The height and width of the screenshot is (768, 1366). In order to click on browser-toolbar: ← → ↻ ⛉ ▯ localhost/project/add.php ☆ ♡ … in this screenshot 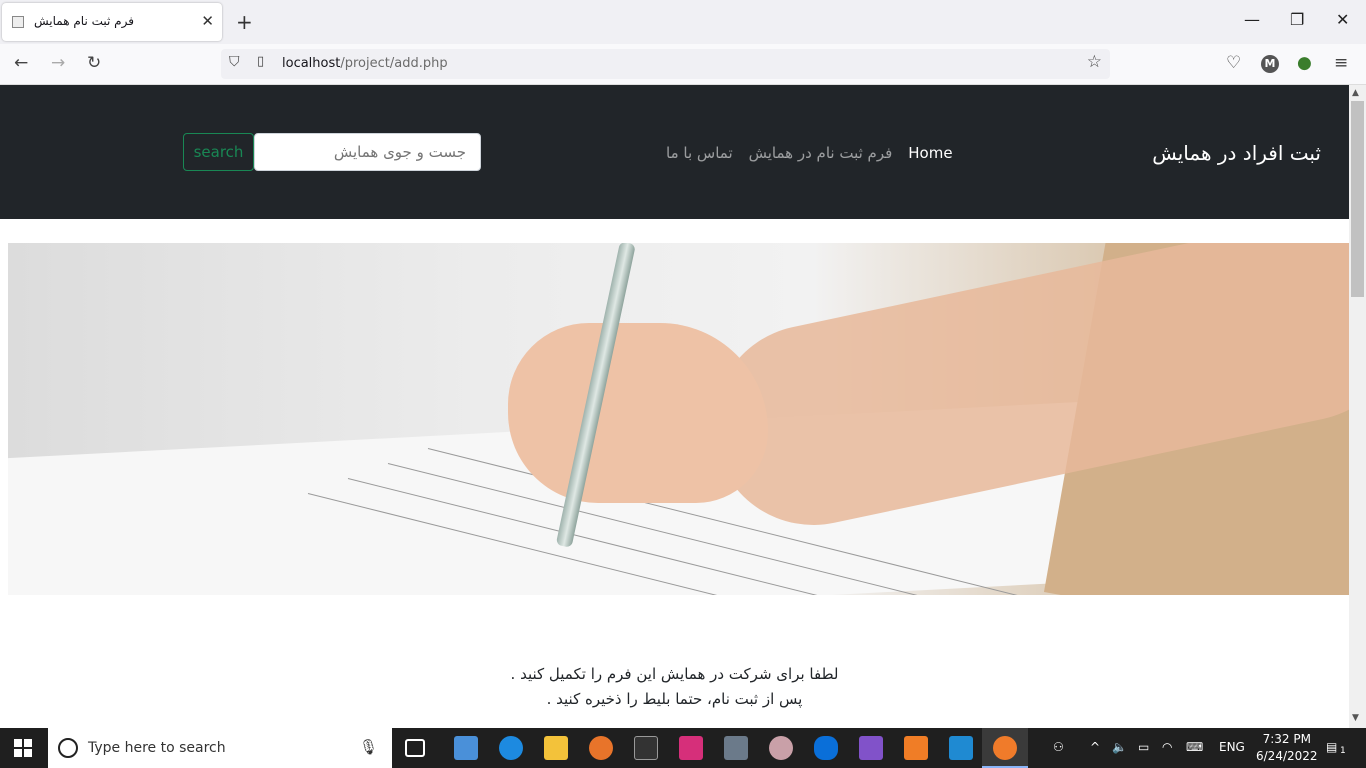, I will do `click(683, 64)`.